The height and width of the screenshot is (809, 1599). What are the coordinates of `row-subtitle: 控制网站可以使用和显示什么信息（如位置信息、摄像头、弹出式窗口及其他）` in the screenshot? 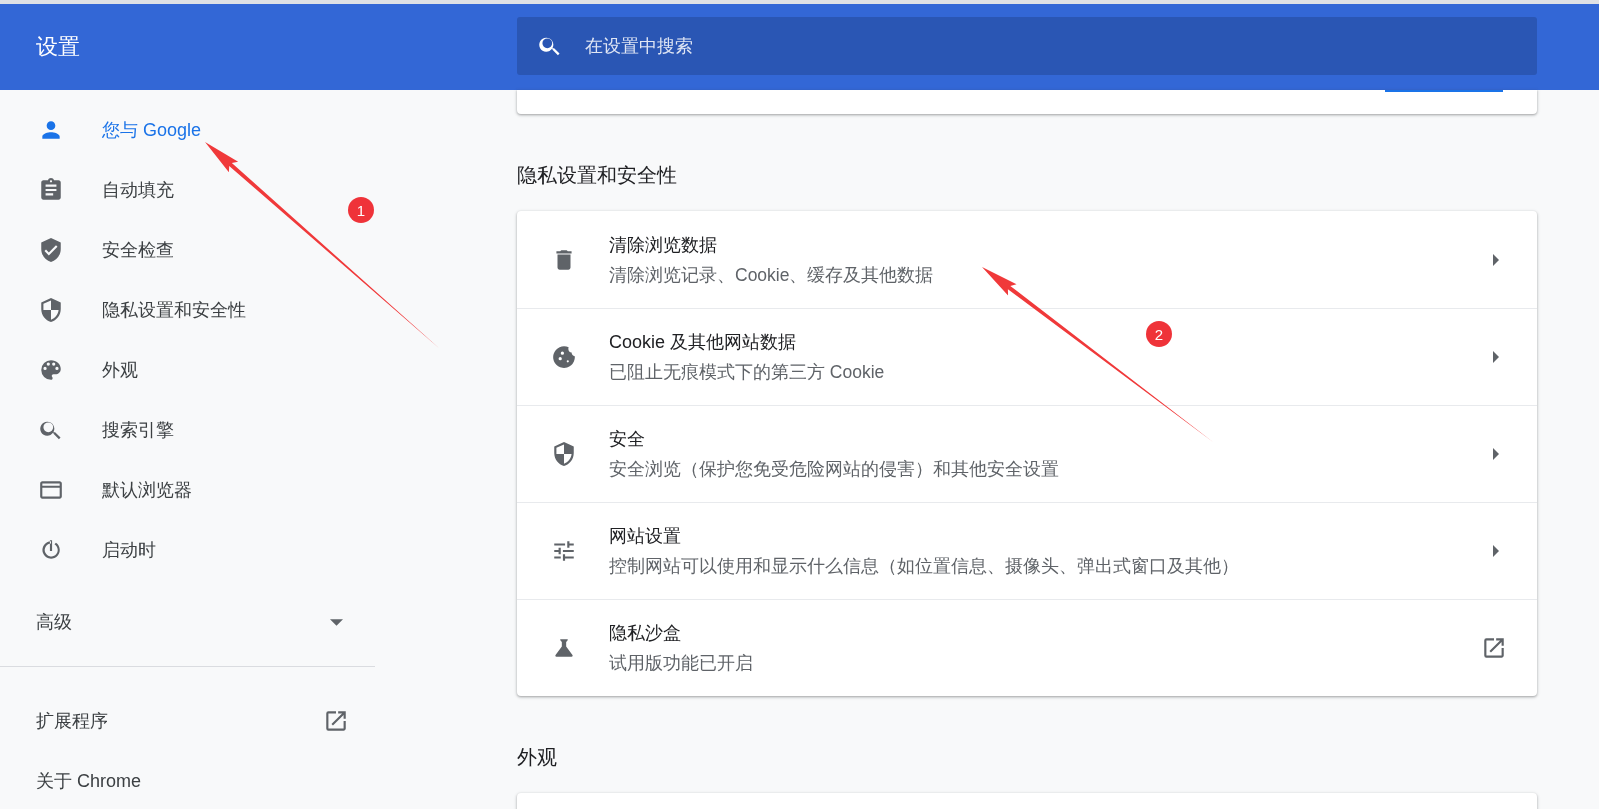 It's located at (924, 566).